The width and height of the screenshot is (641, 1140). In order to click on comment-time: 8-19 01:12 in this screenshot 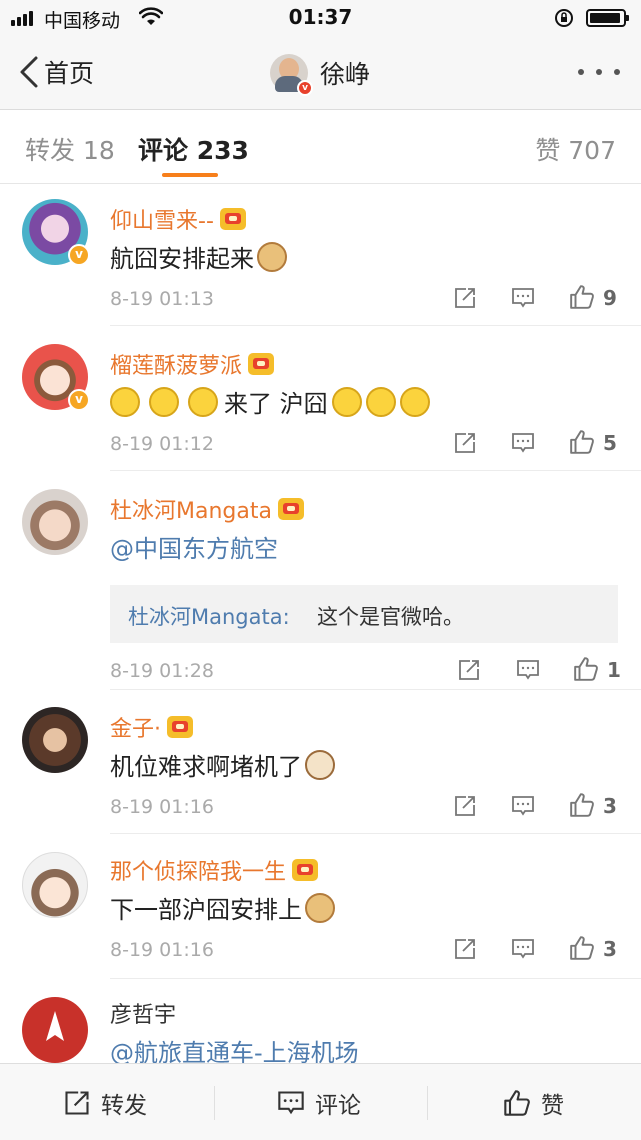, I will do `click(162, 444)`.